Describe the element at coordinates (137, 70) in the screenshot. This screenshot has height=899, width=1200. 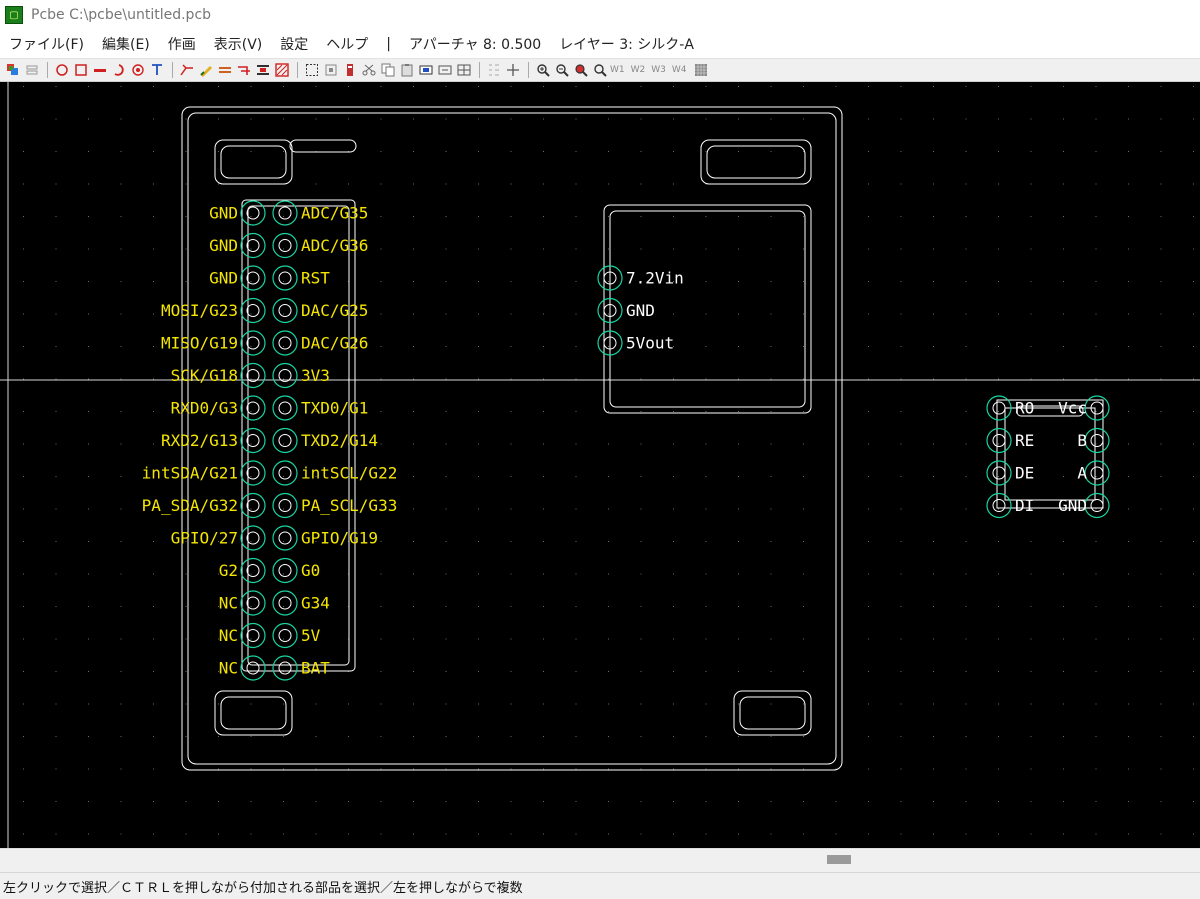
I see `target-tool-icon` at that location.